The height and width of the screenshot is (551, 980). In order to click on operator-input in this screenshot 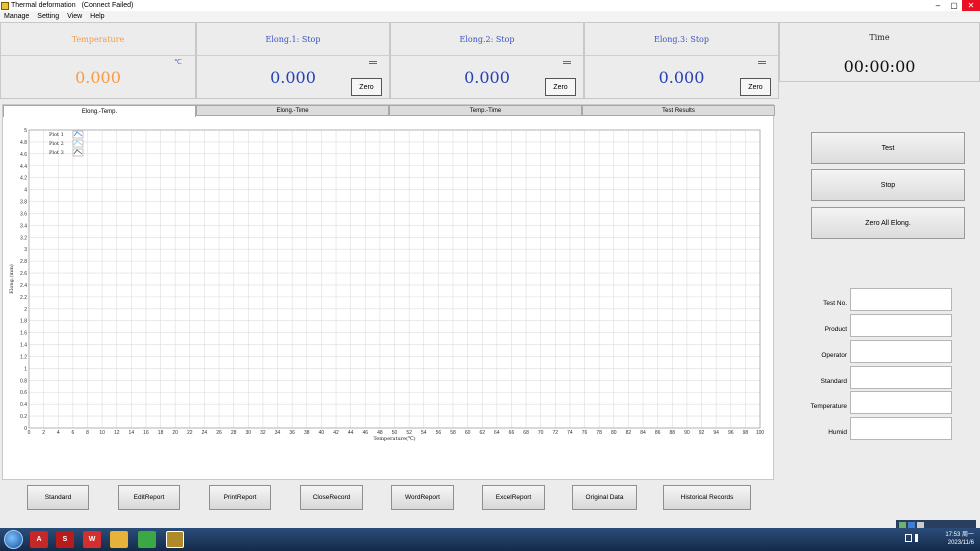, I will do `click(901, 351)`.